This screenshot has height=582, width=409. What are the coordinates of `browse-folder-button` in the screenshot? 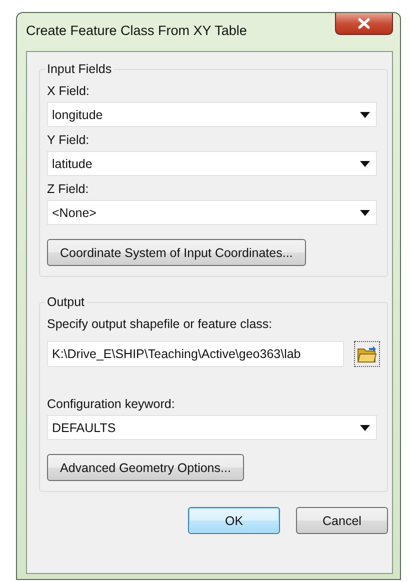 It's located at (367, 354).